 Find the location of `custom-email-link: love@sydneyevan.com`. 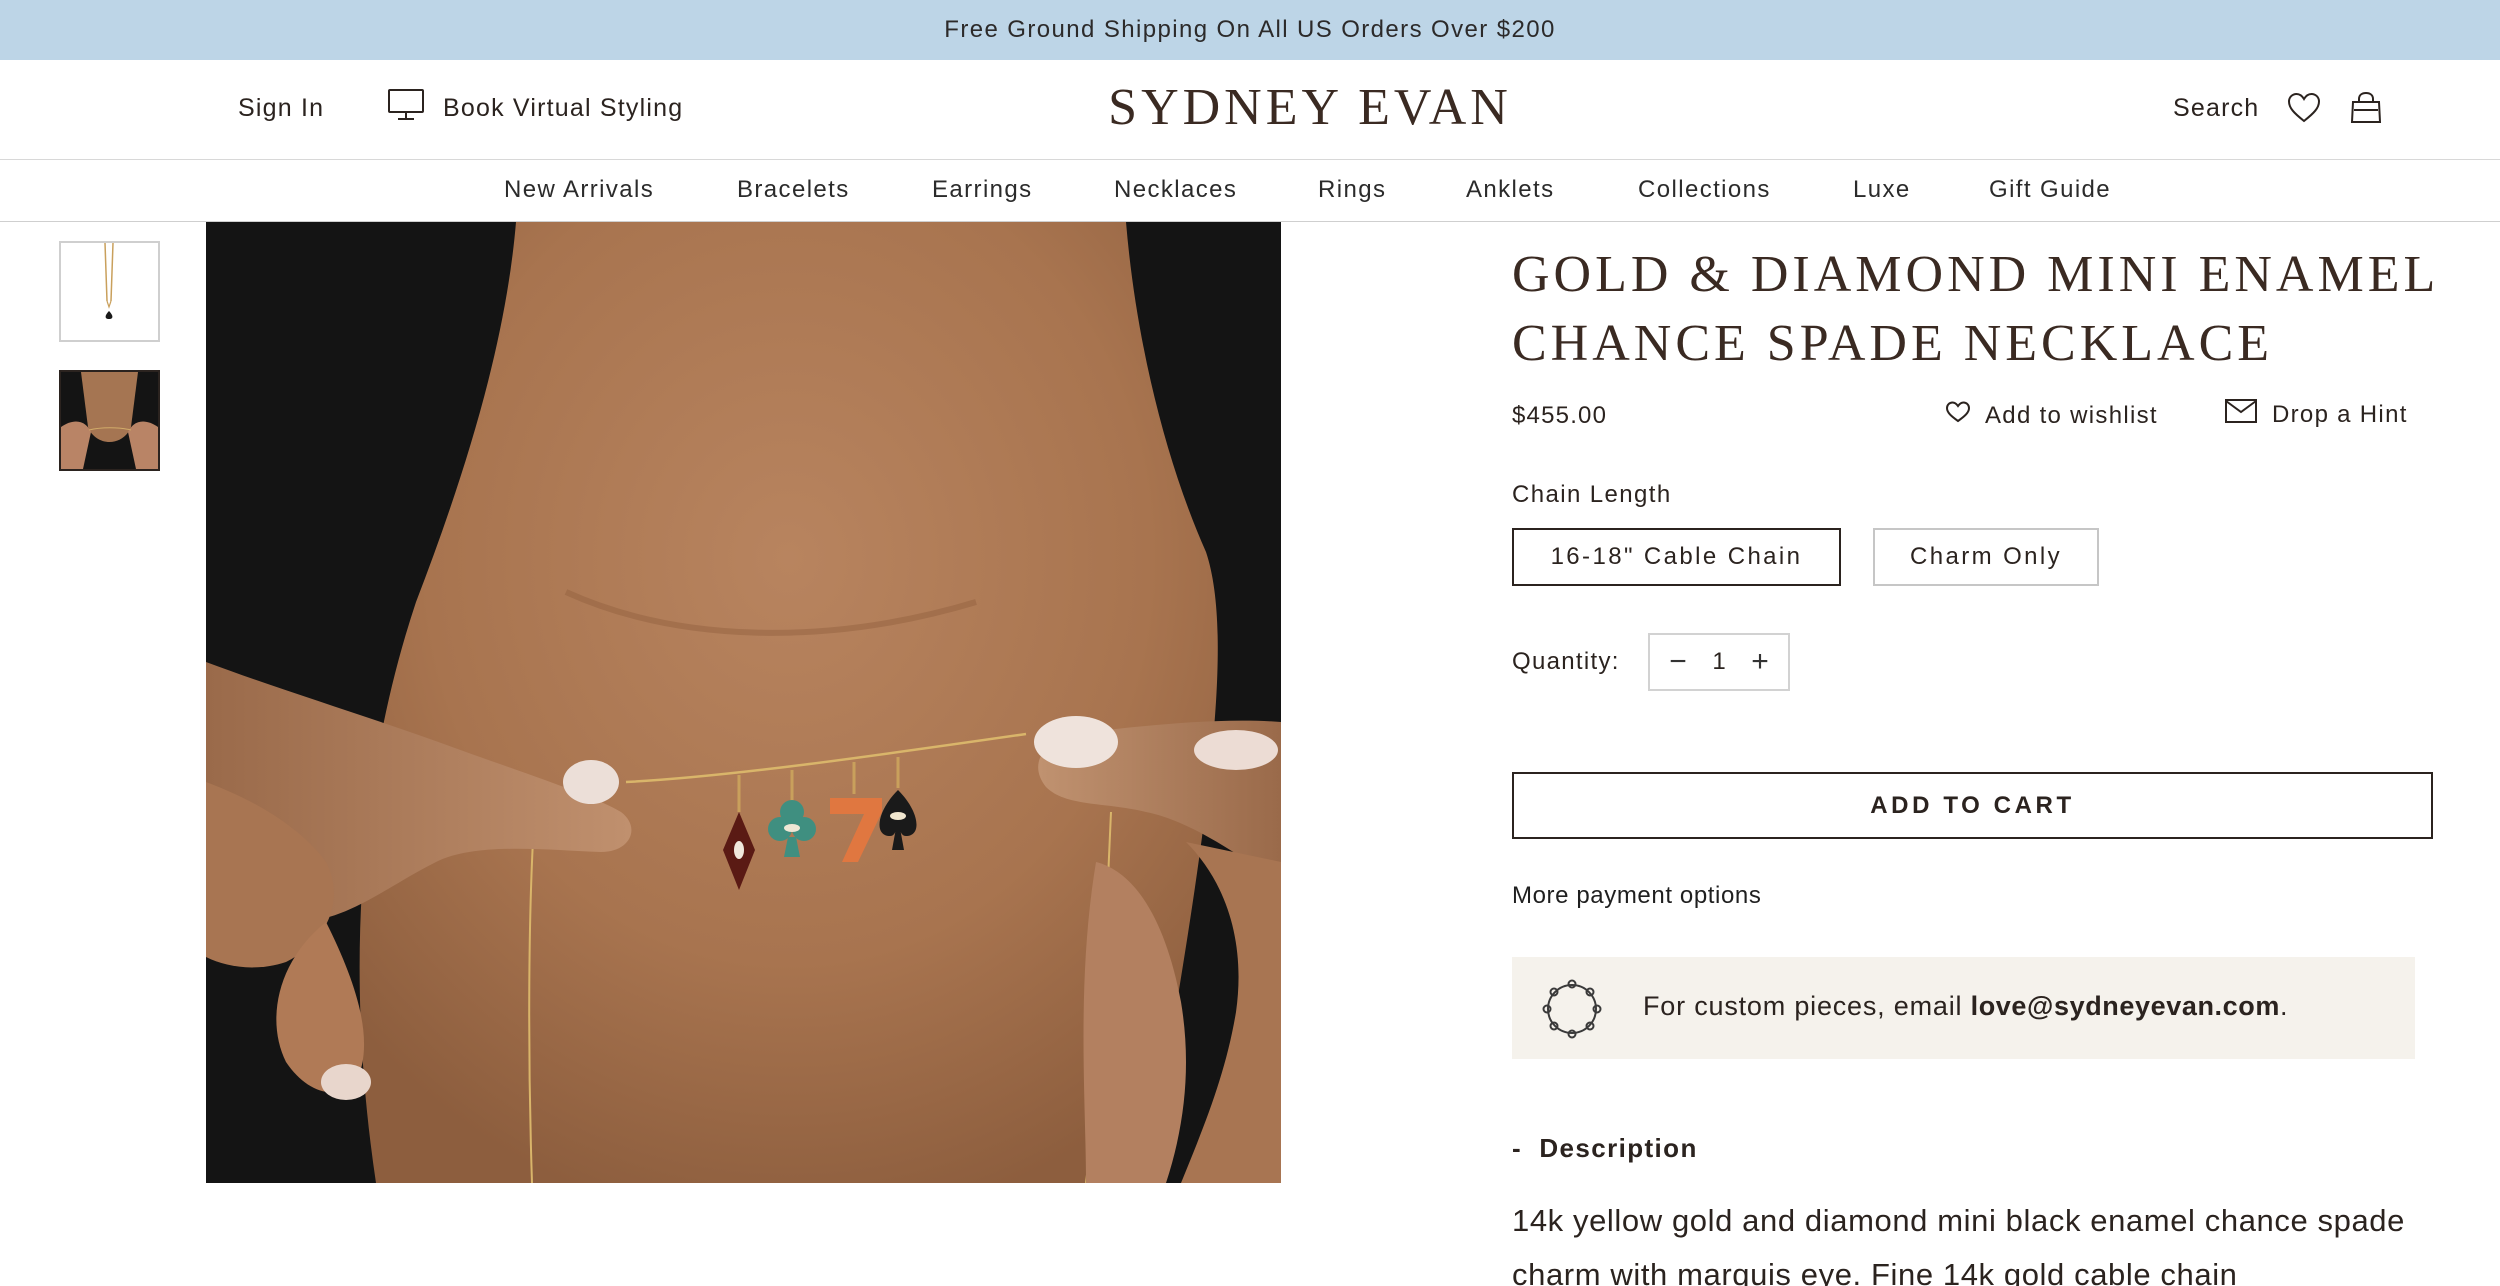

custom-email-link: love@sydneyevan.com is located at coordinates (2125, 1006).